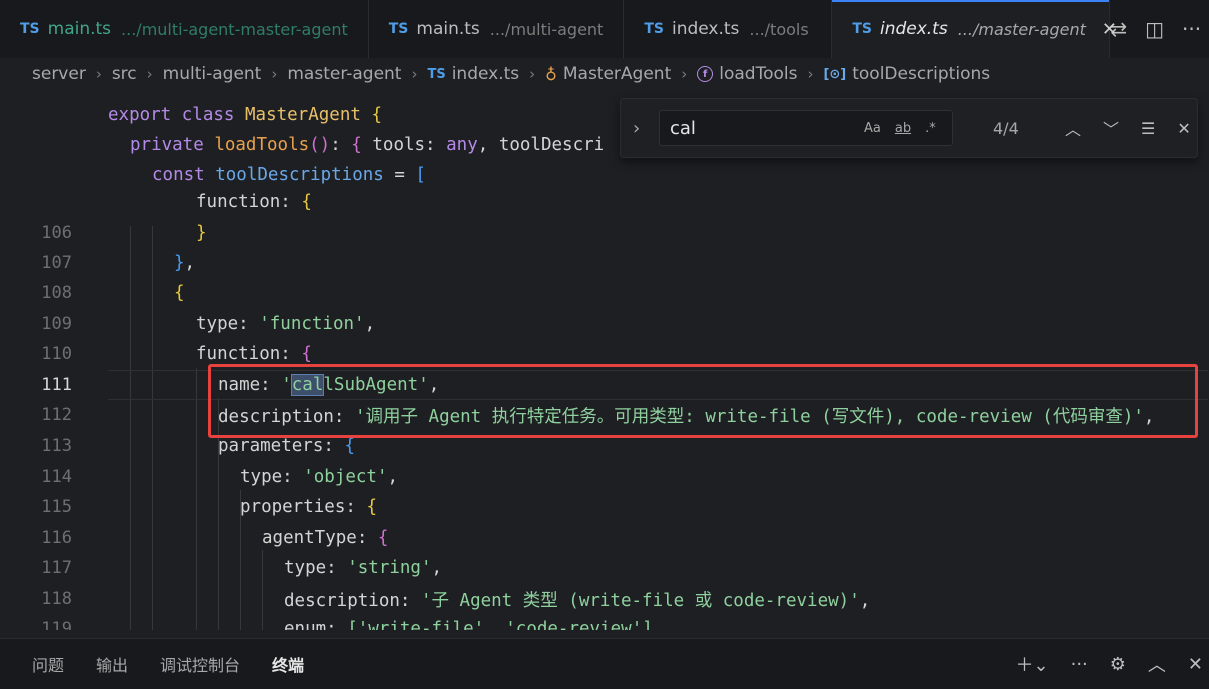 The height and width of the screenshot is (689, 1209). I want to click on breadcrumb-src: src, so click(124, 74).